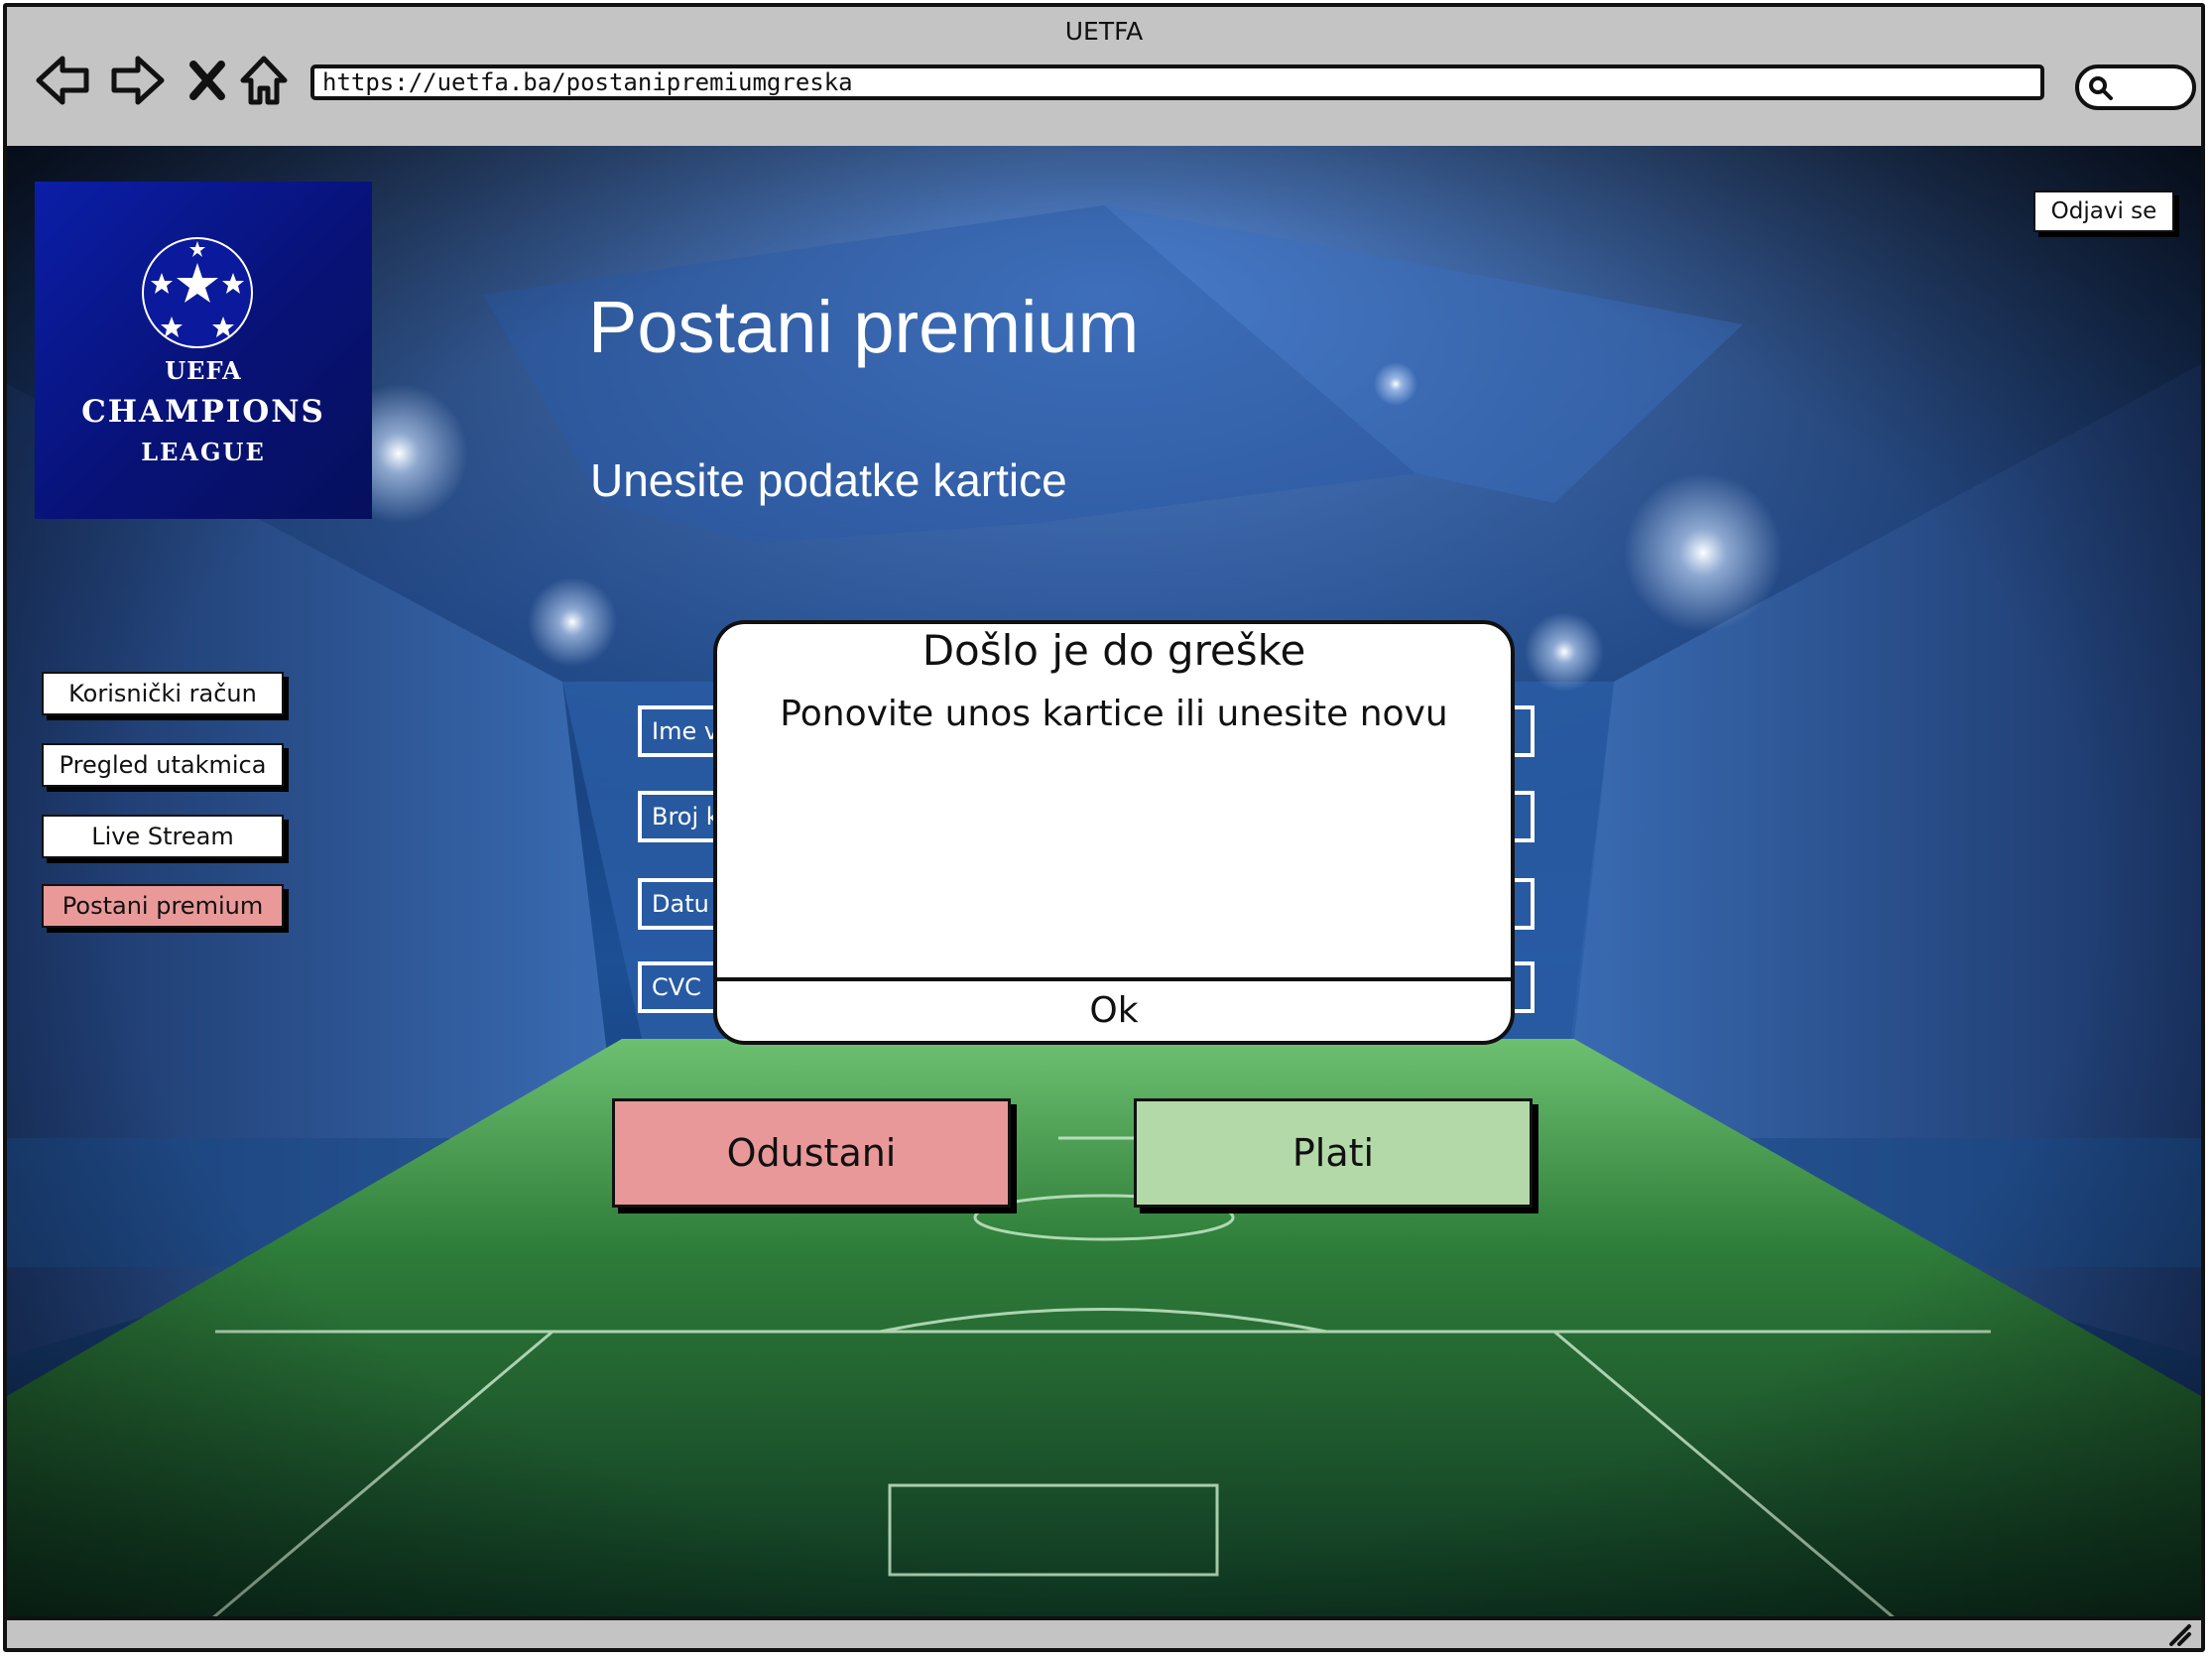 The width and height of the screenshot is (2212, 1659). What do you see at coordinates (1114, 1011) in the screenshot?
I see `dialog-ok-button: Ok` at bounding box center [1114, 1011].